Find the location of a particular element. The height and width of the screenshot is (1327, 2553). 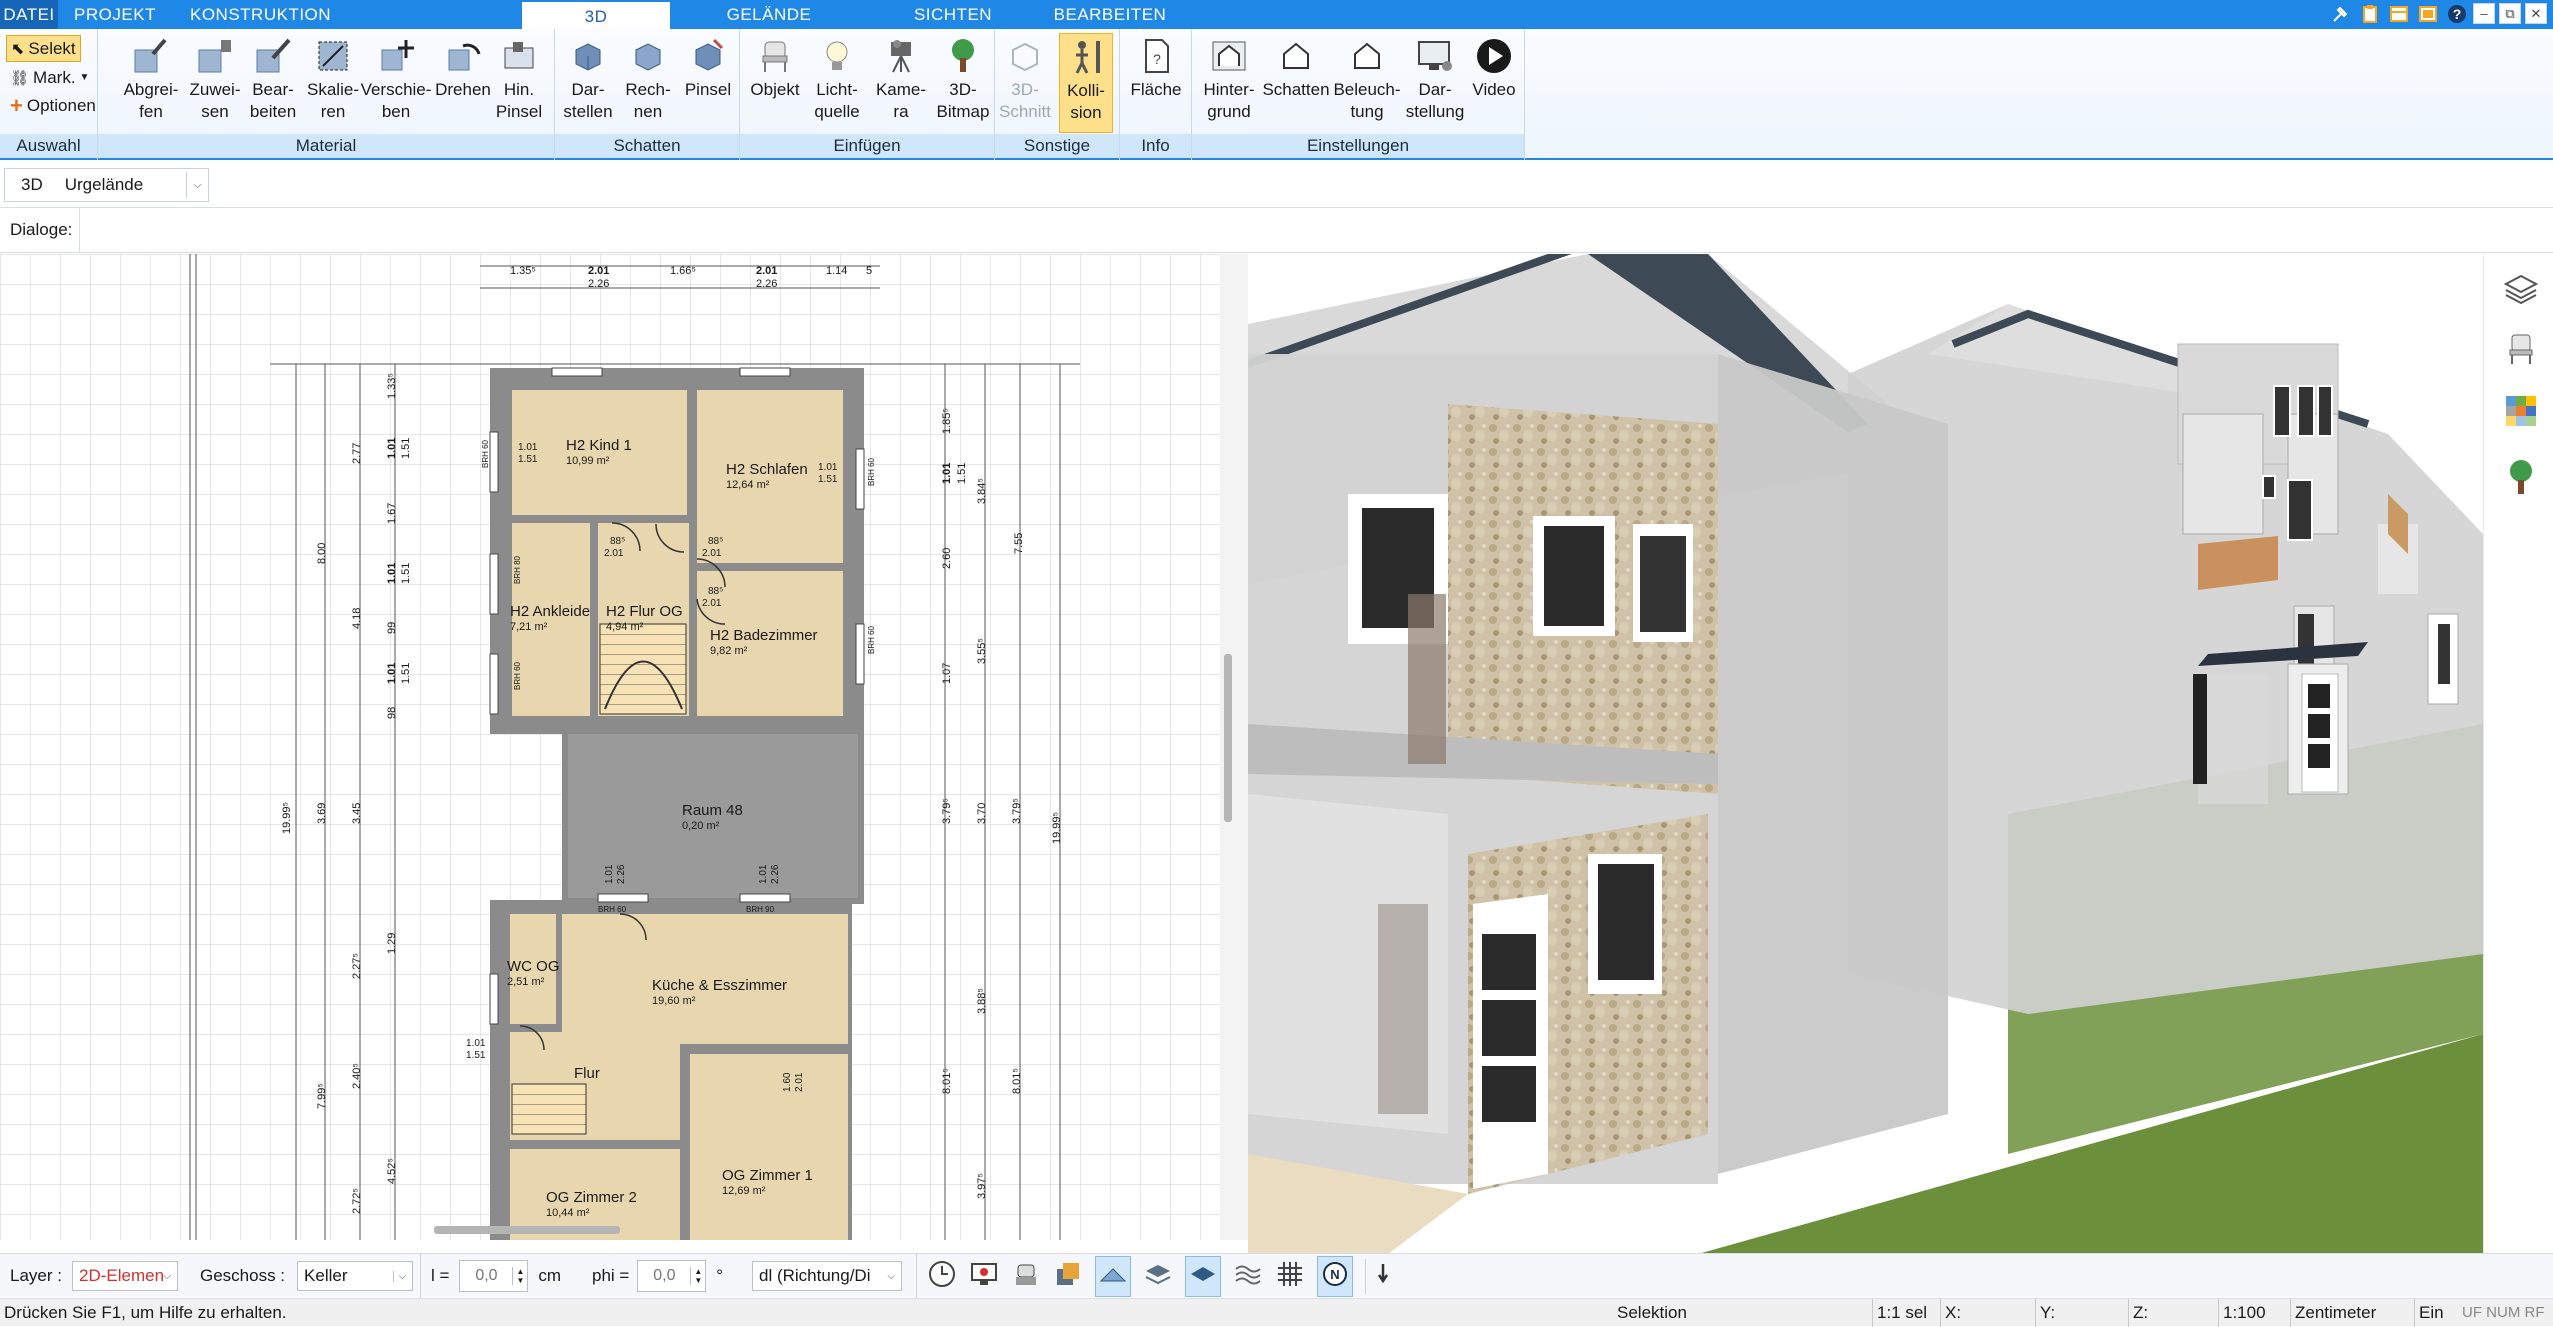

dim-label: 2.40⁵ is located at coordinates (357, 1076).